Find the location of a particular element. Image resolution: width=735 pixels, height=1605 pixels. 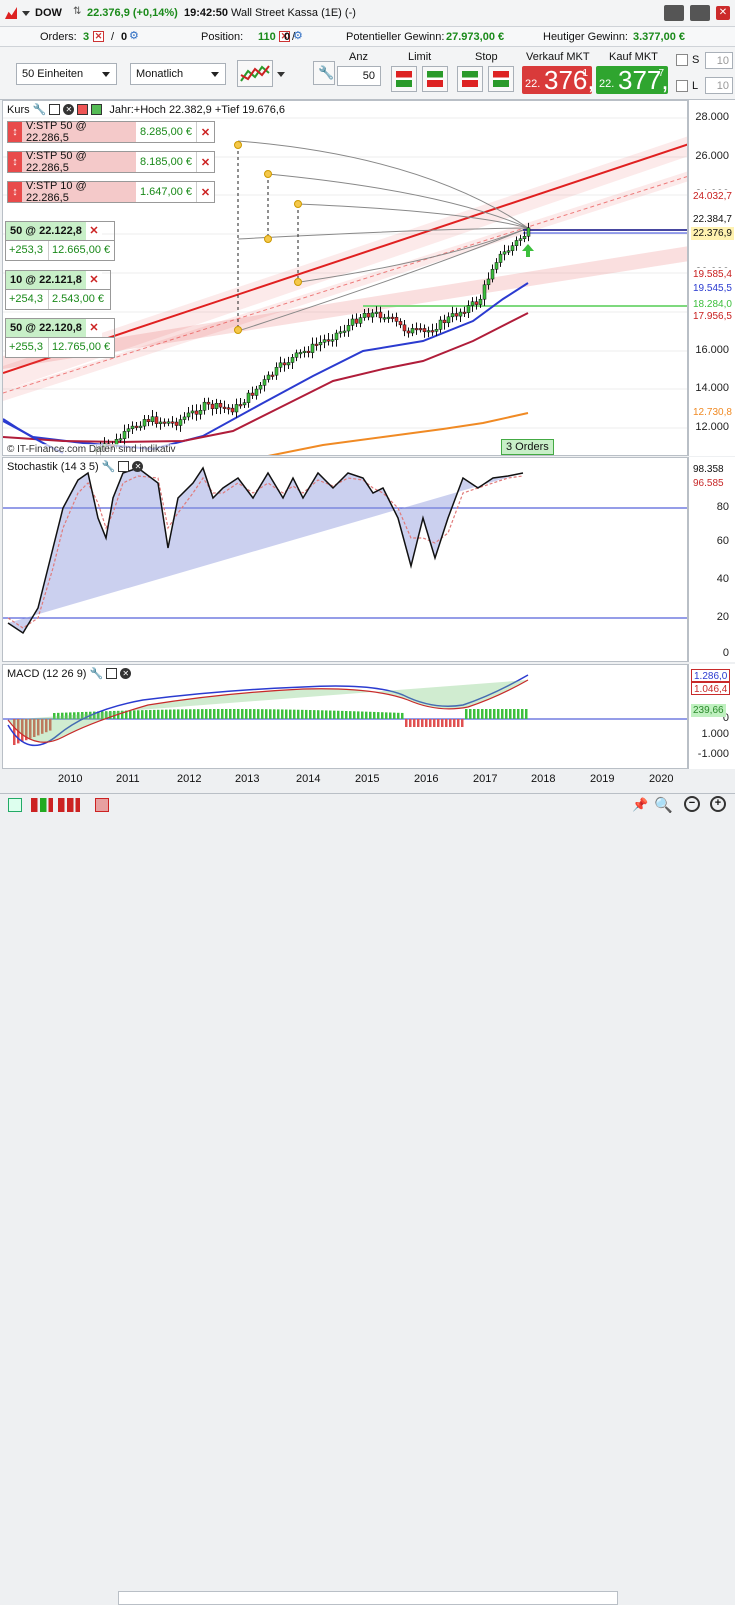

limit-sell-button is located at coordinates (404, 79).